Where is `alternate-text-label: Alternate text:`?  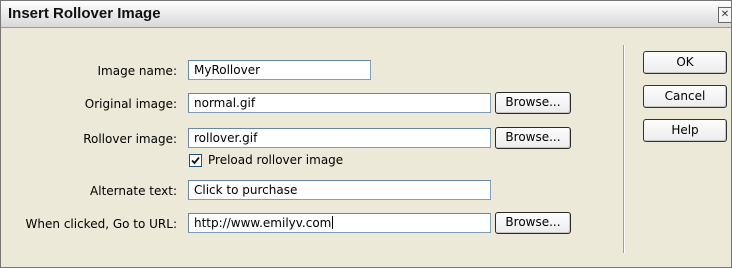 alternate-text-label: Alternate text: is located at coordinates (133, 191).